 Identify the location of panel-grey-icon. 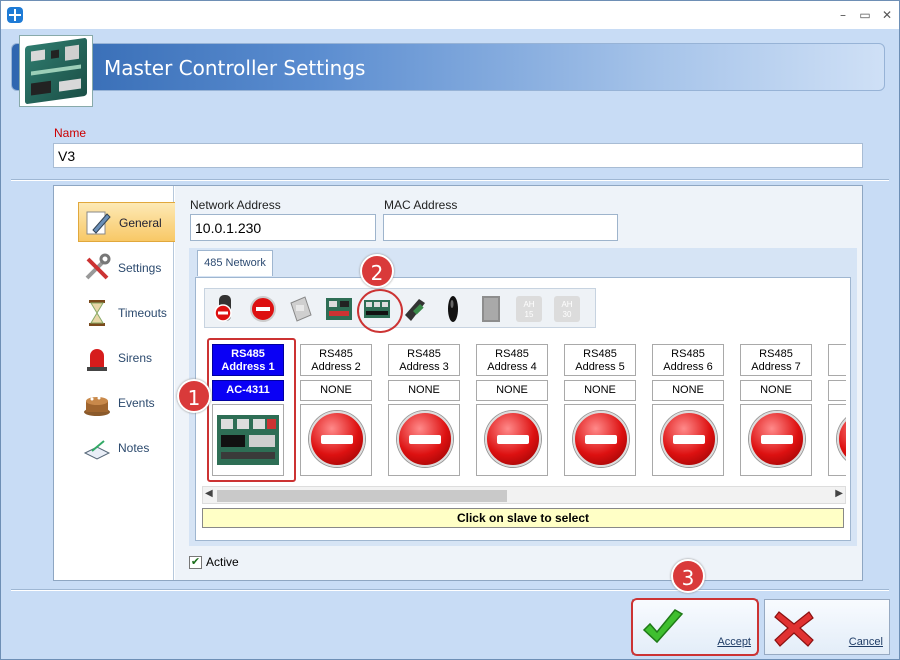
(491, 309).